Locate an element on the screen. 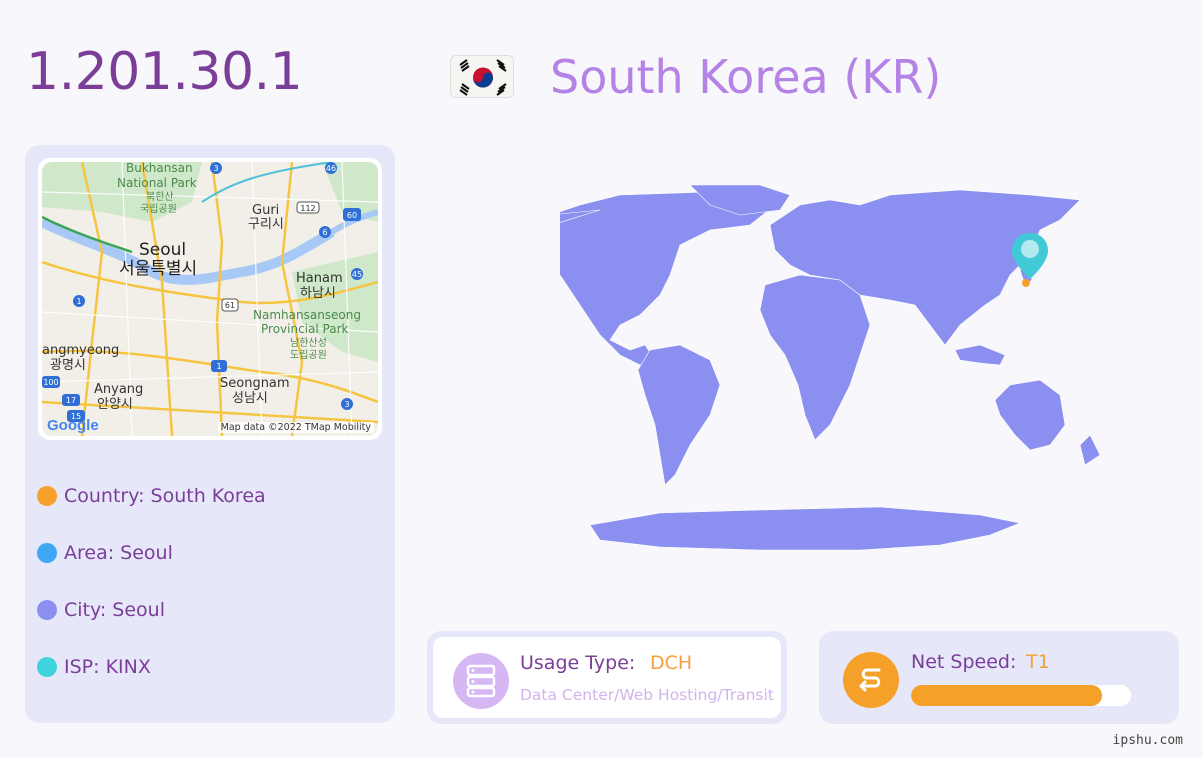  net-speed-value: T1 is located at coordinates (1038, 662).